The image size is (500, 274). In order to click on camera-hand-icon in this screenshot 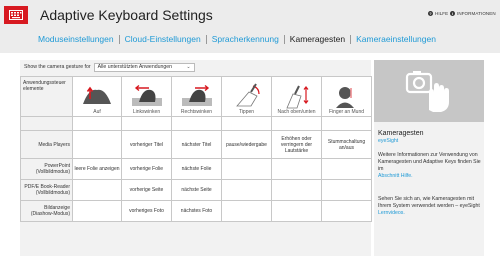, I will do `click(427, 91)`.